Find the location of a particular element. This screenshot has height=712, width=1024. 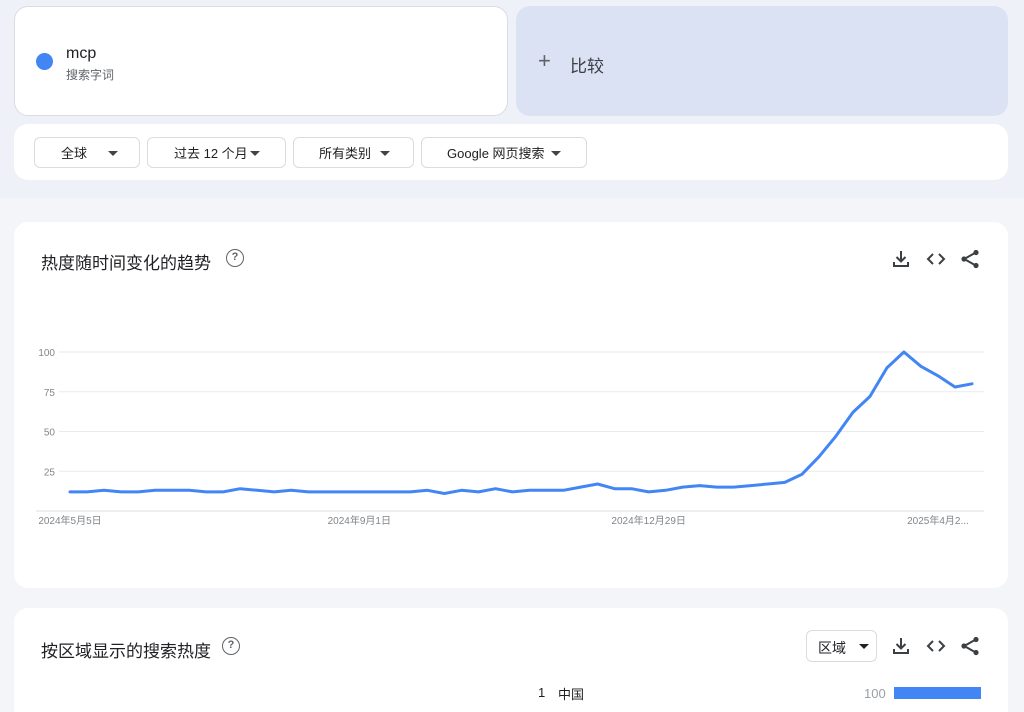

y-tick-label: 25 is located at coordinates (50, 472).